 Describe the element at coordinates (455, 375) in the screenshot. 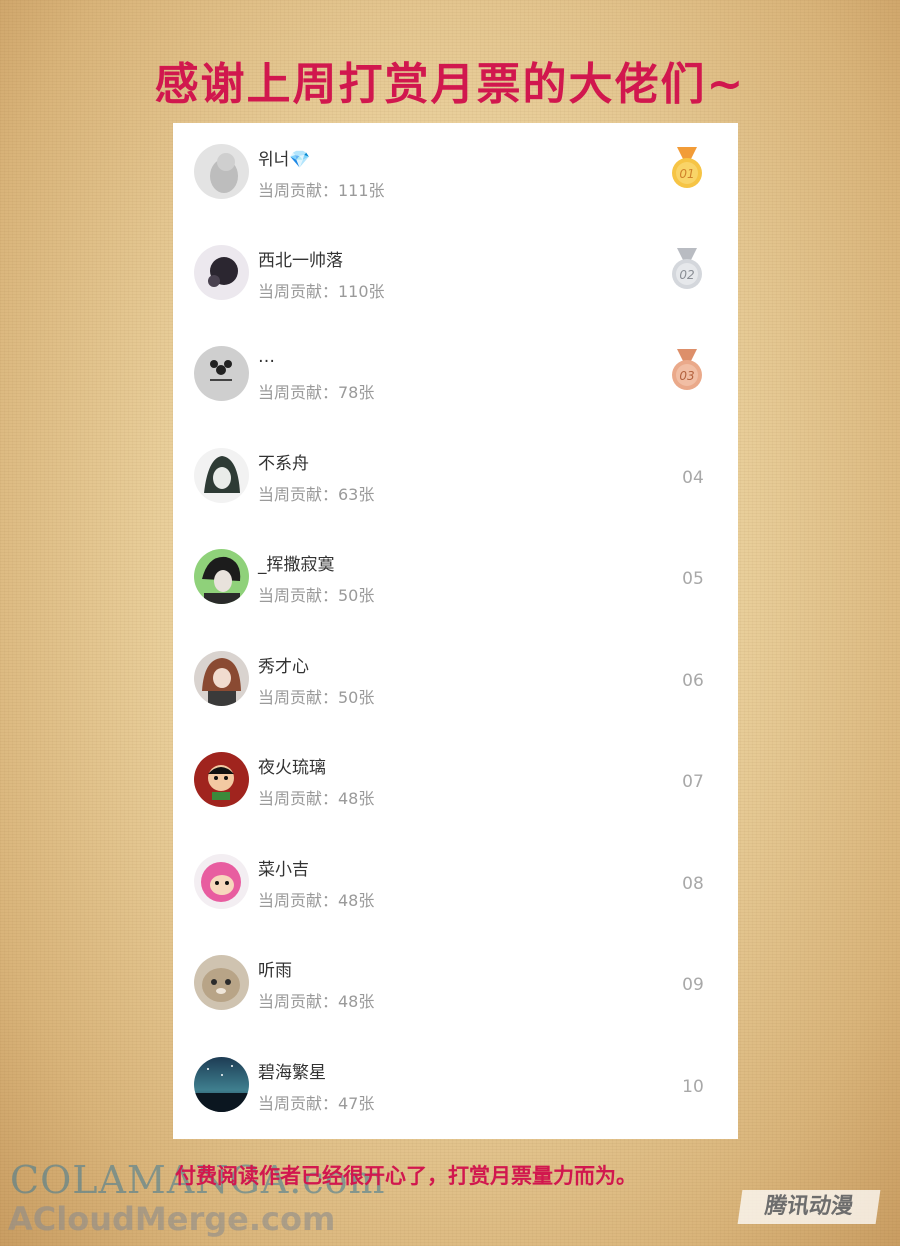

I see `ranking-row: … 当周贡献：78张 03` at that location.